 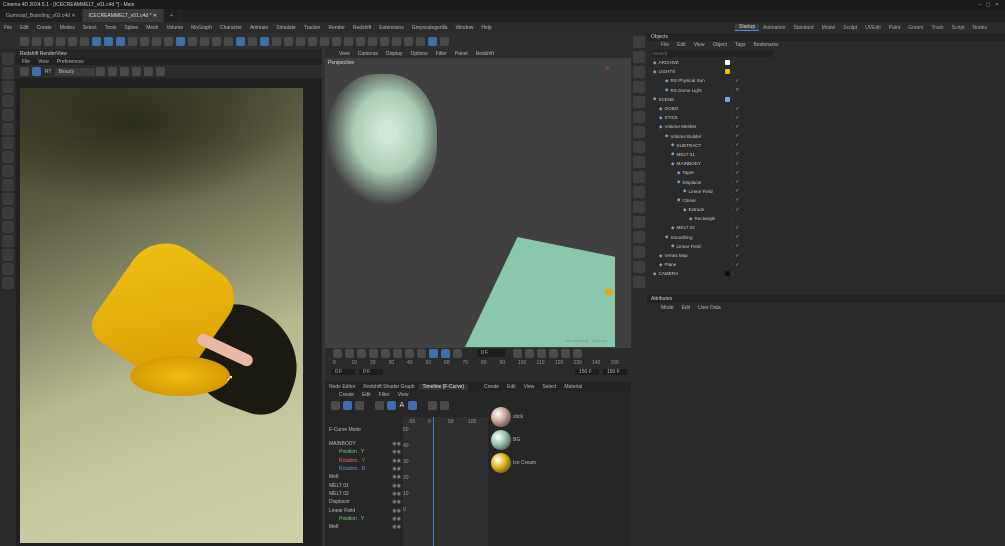 What do you see at coordinates (397, 353) in the screenshot?
I see `next-frame-icon` at bounding box center [397, 353].